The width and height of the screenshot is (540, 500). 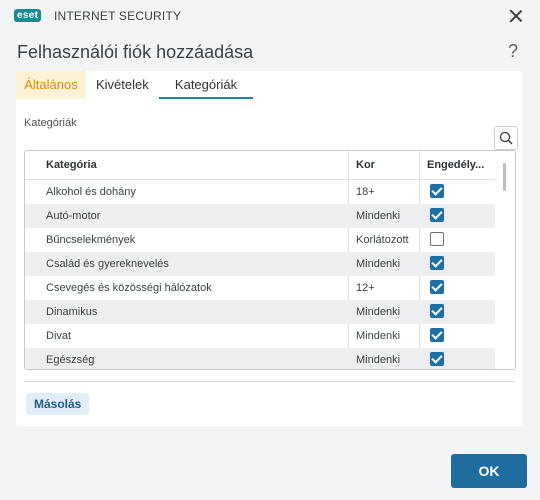 What do you see at coordinates (365, 165) in the screenshot?
I see `header-age: Kor` at bounding box center [365, 165].